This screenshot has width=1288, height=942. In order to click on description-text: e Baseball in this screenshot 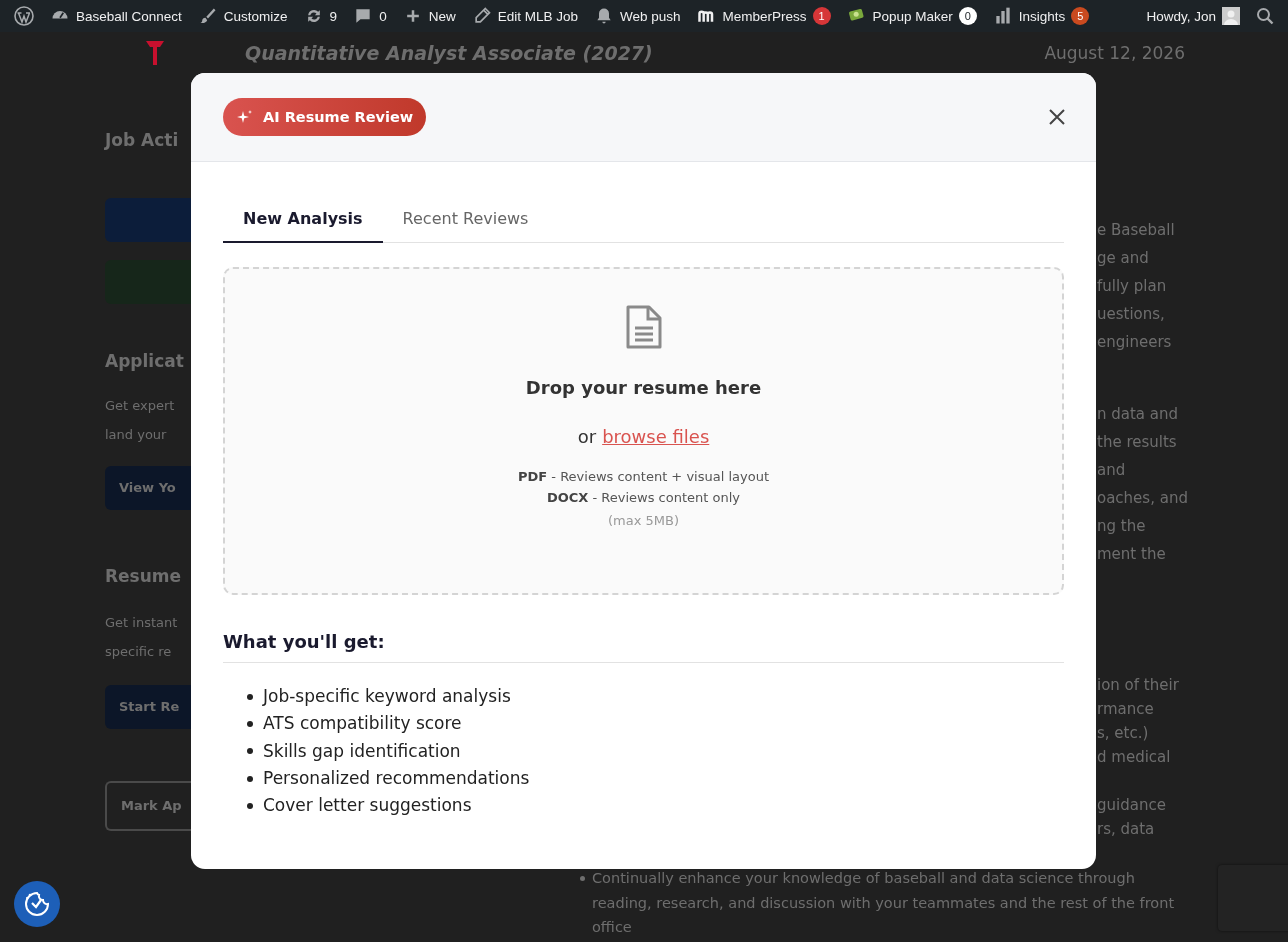, I will do `click(1136, 230)`.